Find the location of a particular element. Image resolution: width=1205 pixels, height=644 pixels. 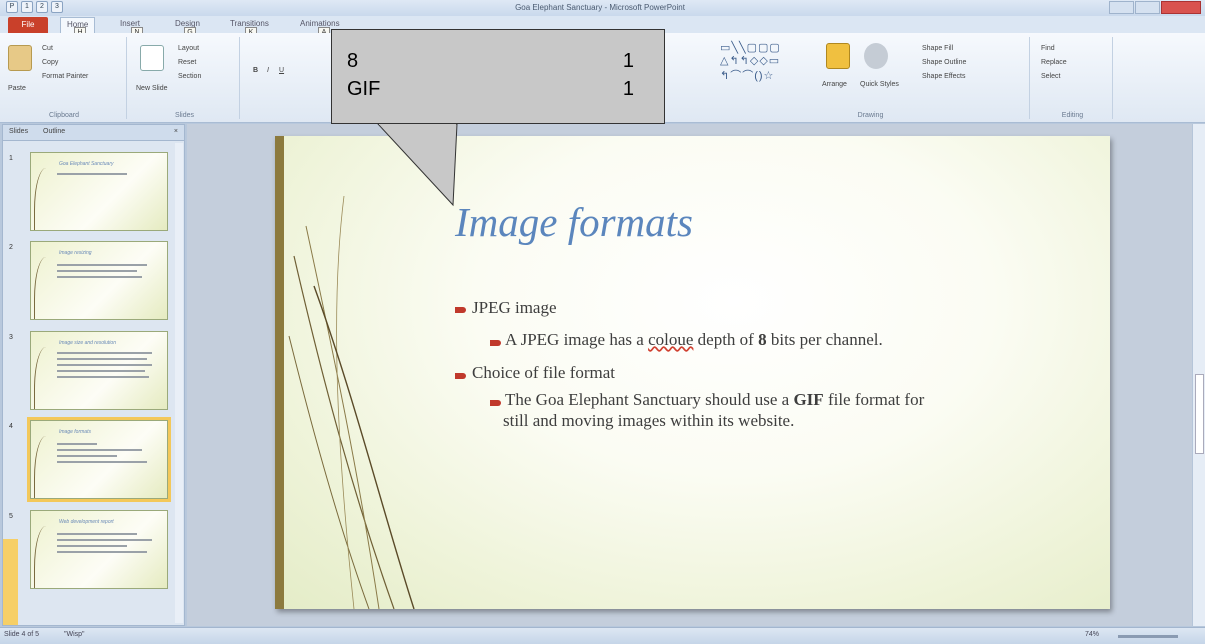

scrollbar-thumb is located at coordinates (1199, 414).